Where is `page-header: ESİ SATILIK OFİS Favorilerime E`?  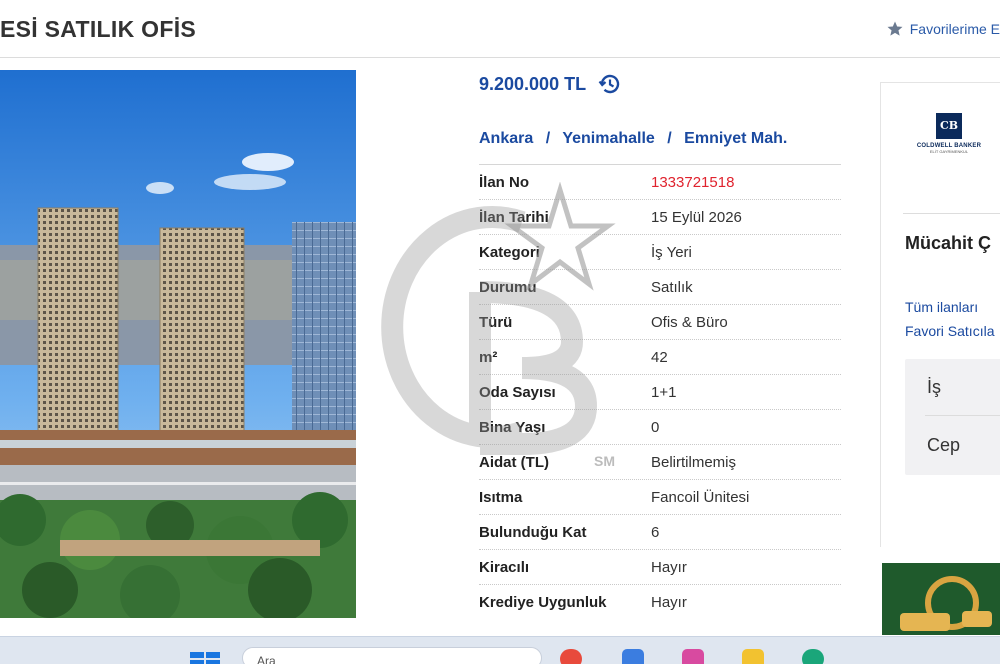 page-header: ESİ SATILIK OFİS Favorilerime E is located at coordinates (500, 29).